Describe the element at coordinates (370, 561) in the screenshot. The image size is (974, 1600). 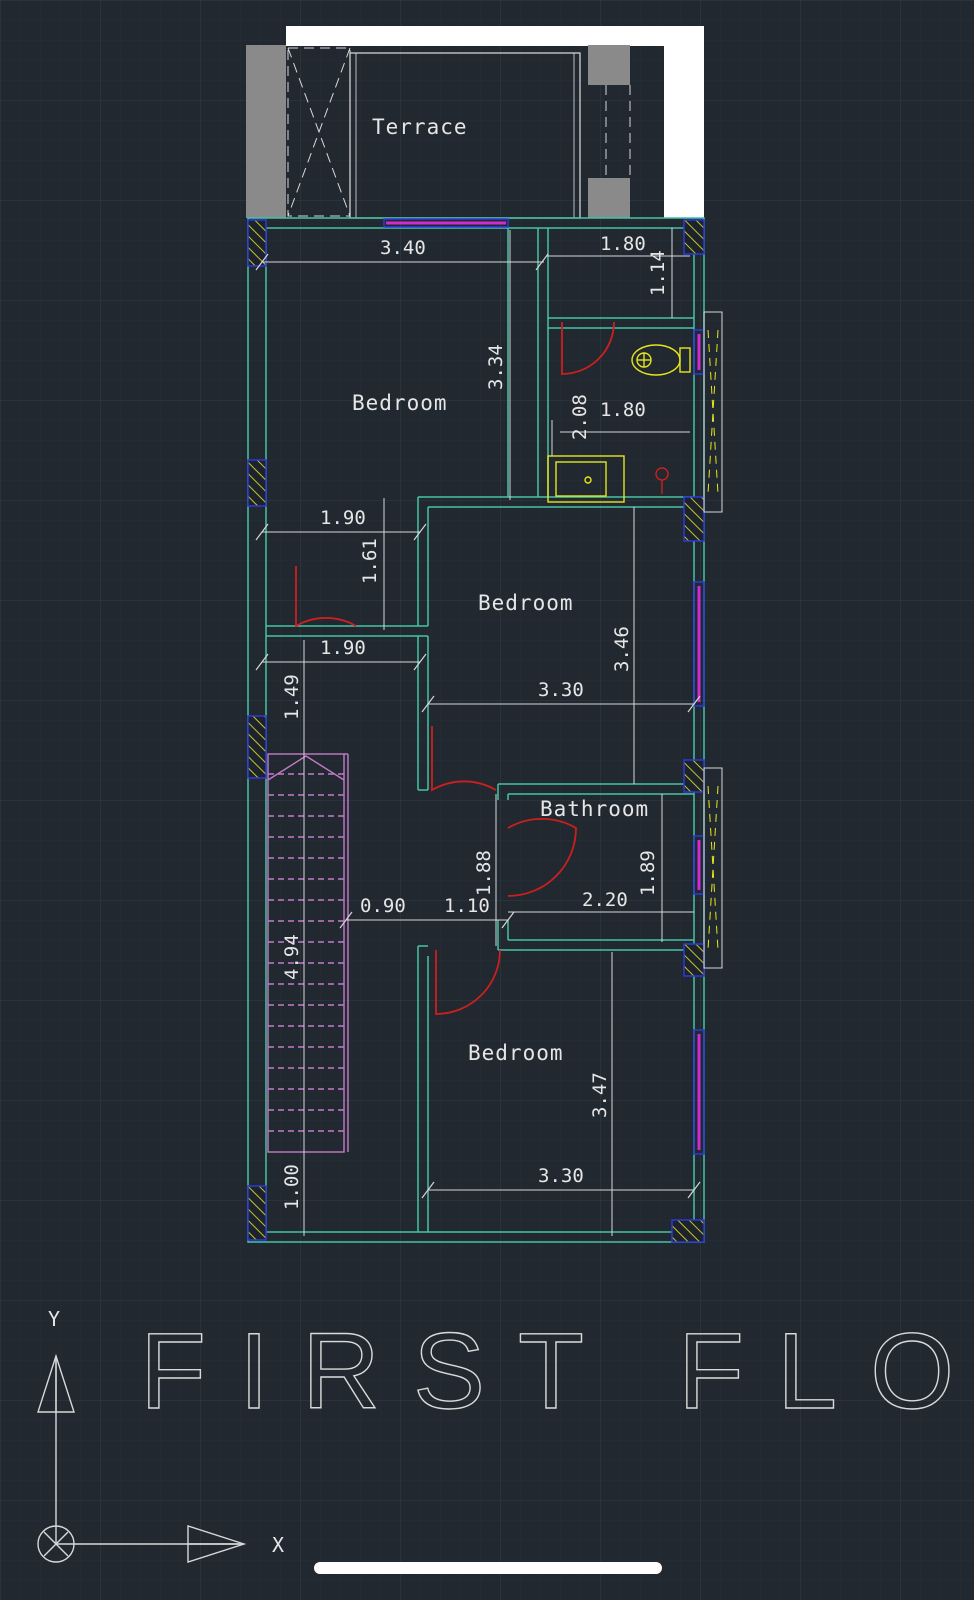
I see `dim-1-61: 1.61` at that location.